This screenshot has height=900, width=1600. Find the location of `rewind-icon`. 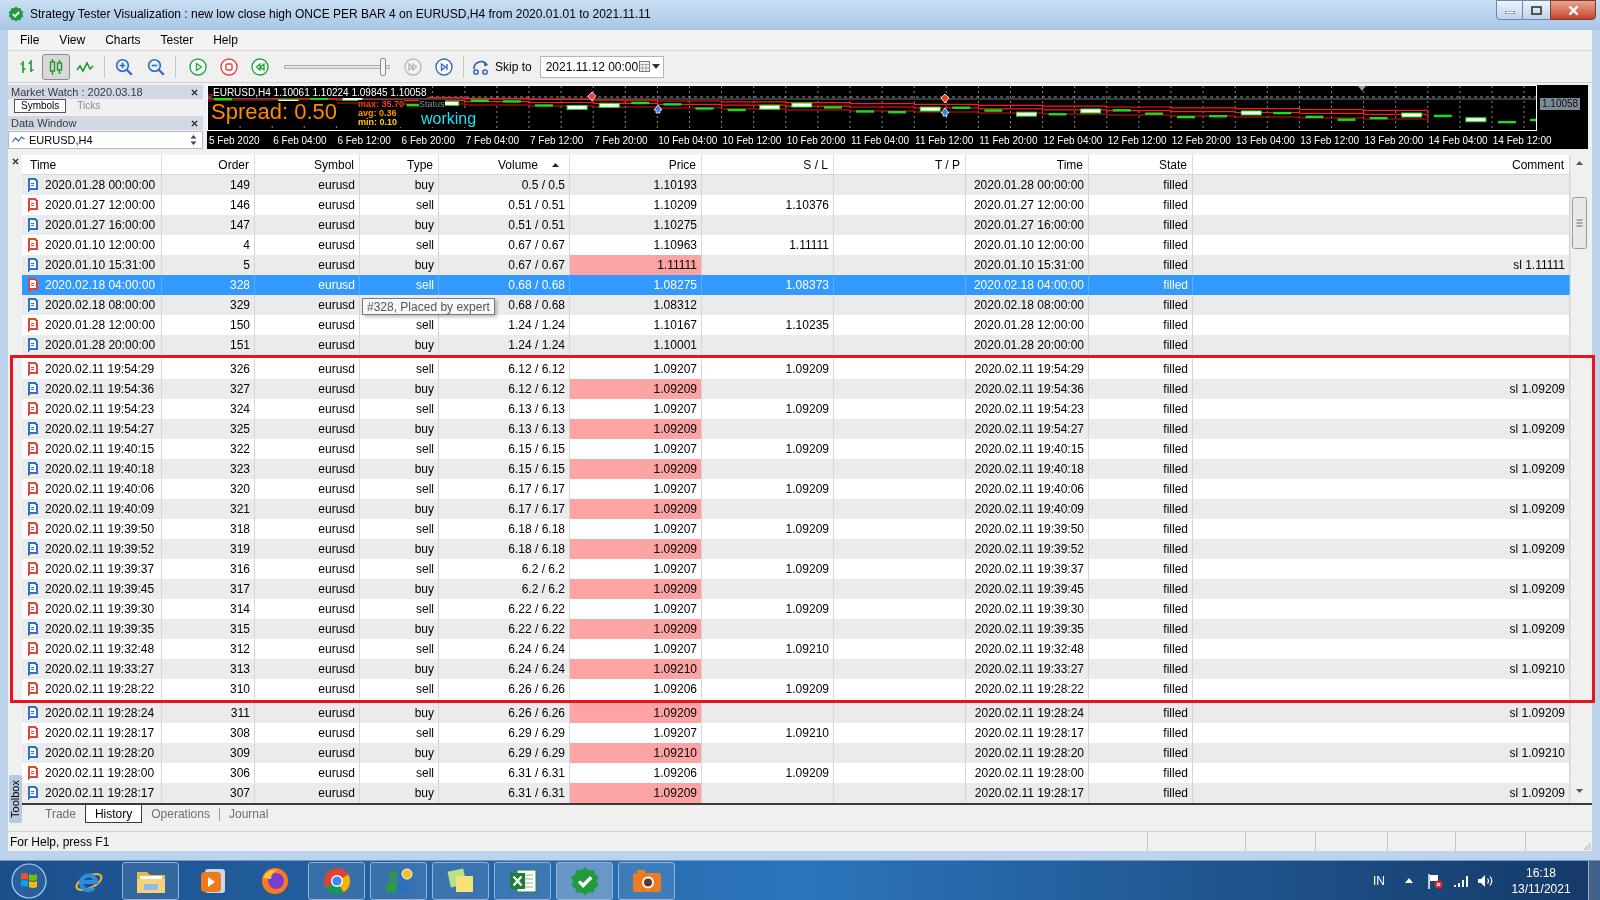

rewind-icon is located at coordinates (260, 66).